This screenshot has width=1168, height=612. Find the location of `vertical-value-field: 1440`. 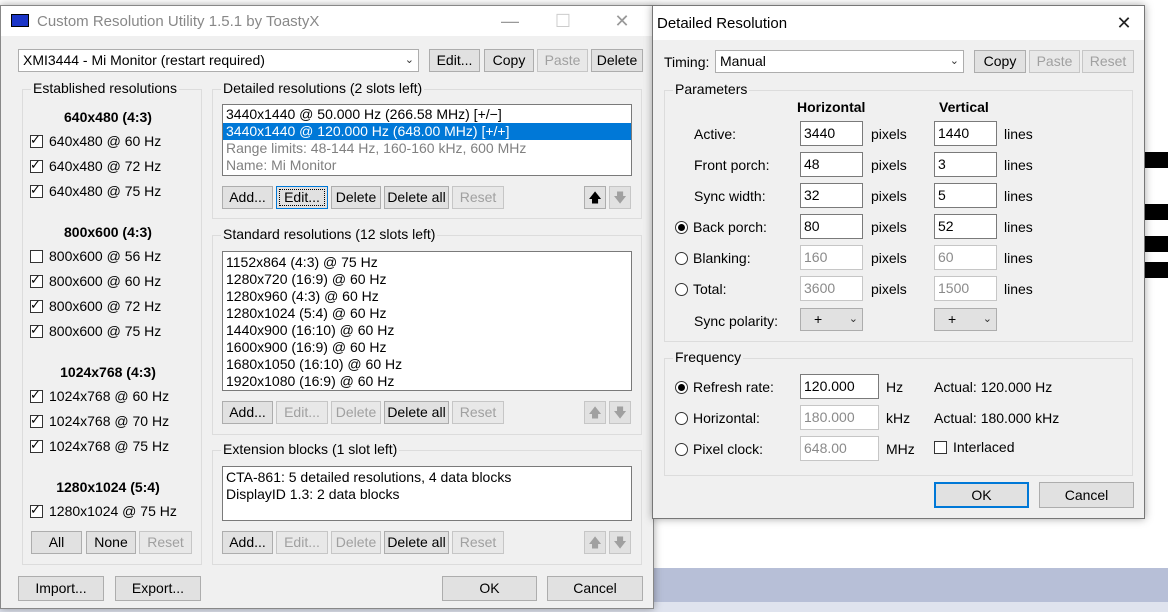

vertical-value-field: 1440 is located at coordinates (965, 133).